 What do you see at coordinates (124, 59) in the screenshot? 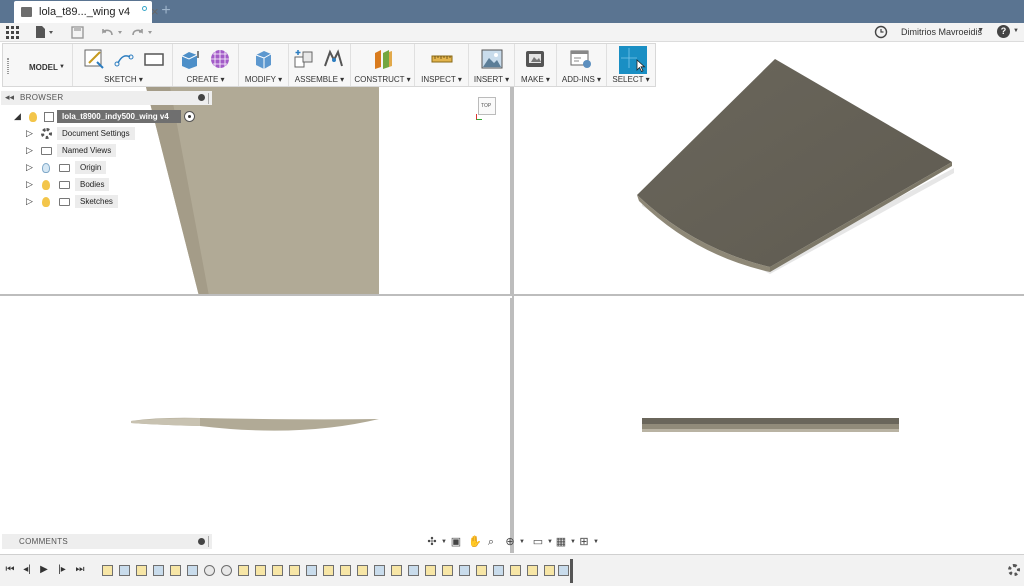
I see `line-tool-icon` at bounding box center [124, 59].